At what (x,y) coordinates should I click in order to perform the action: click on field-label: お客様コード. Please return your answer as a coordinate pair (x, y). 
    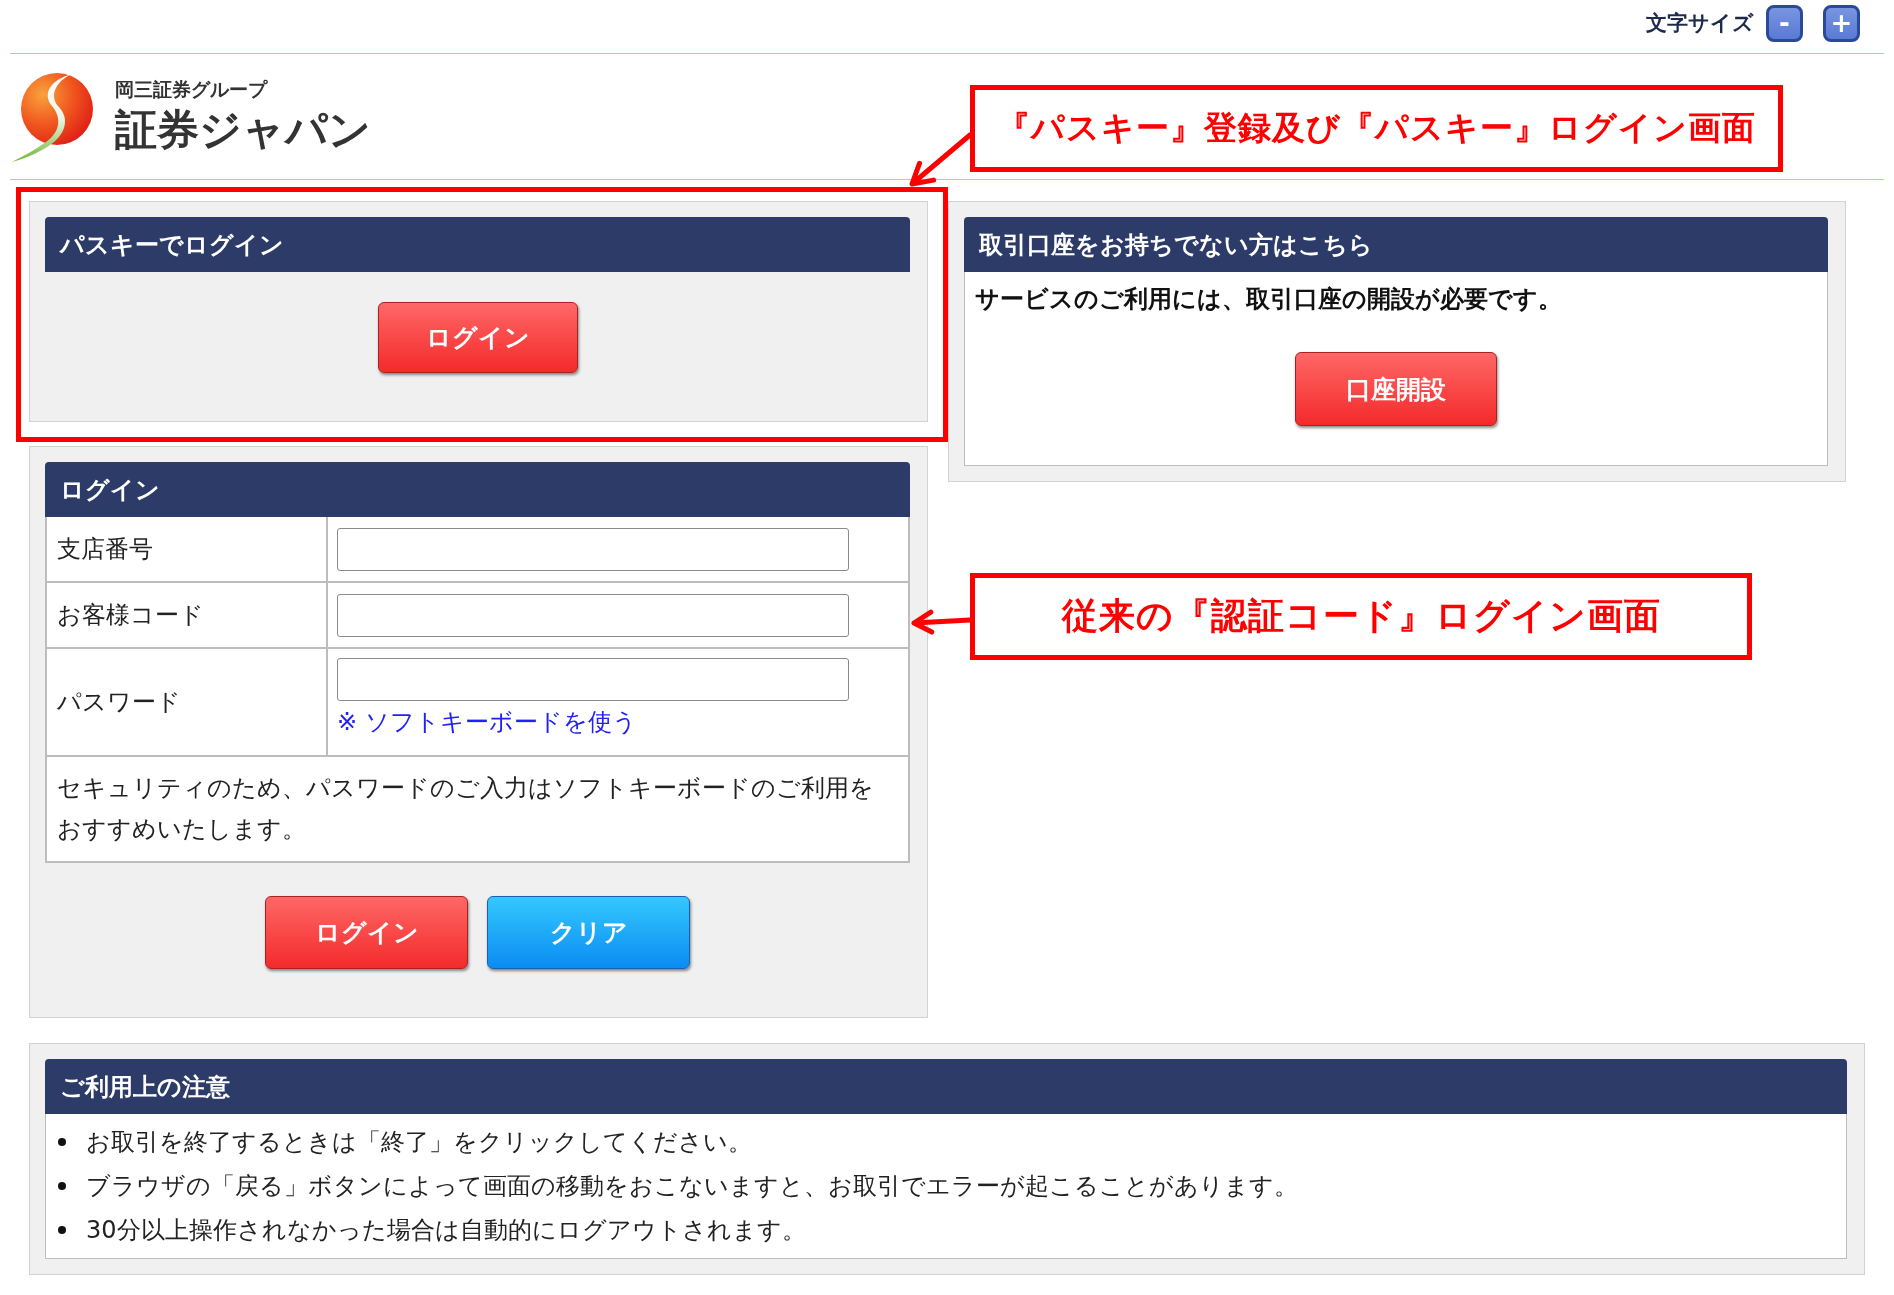
    Looking at the image, I should click on (130, 615).